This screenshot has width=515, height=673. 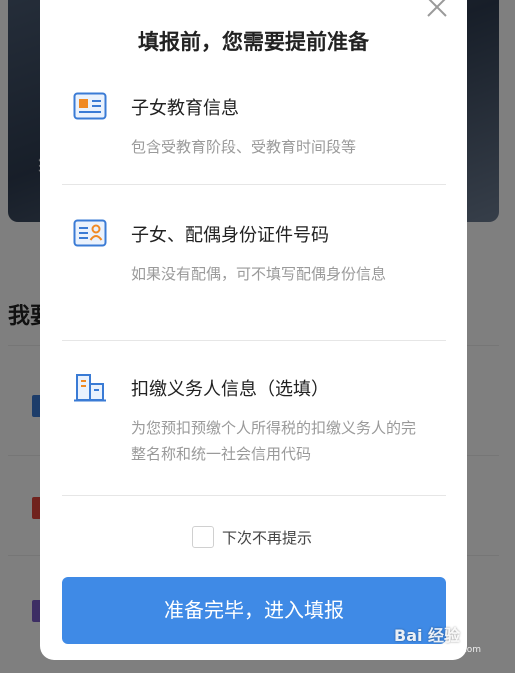 I want to click on prep-item-title: 子女、配偶身份证件号码, so click(x=230, y=235).